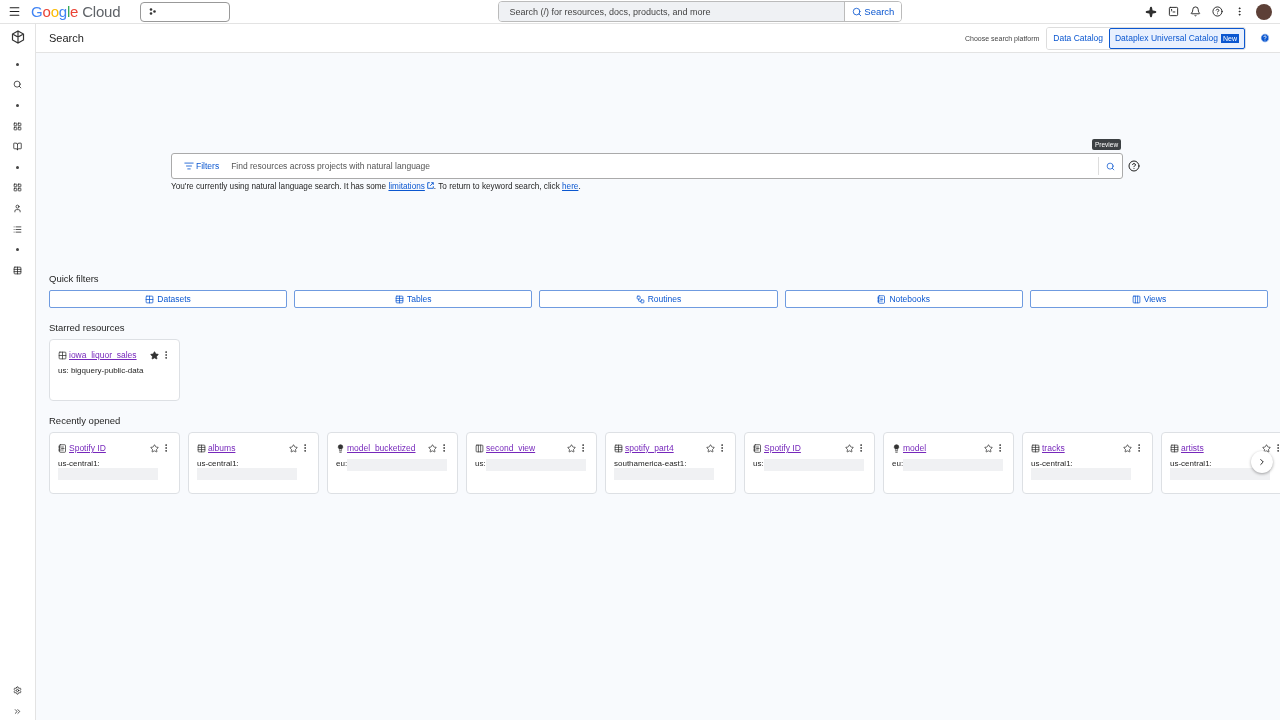 The width and height of the screenshot is (1280, 720). I want to click on resource-location: us: bigquery-public-data, so click(101, 370).